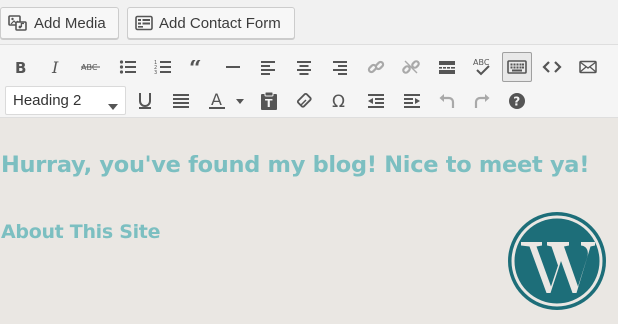 This screenshot has height=324, width=618. Describe the element at coordinates (91, 67) in the screenshot. I see `strikethrough-icon: ABC` at that location.